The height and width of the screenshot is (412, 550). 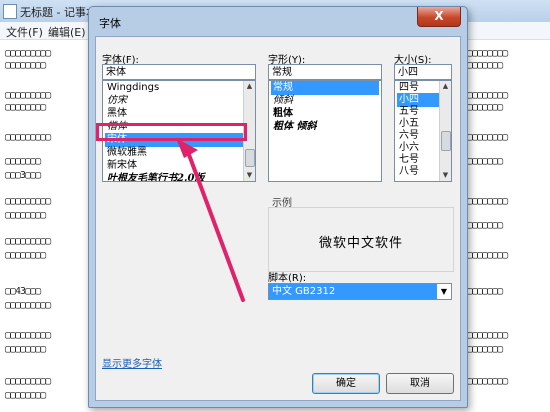 I want to click on chevron-down-icon: ▼, so click(x=444, y=291).